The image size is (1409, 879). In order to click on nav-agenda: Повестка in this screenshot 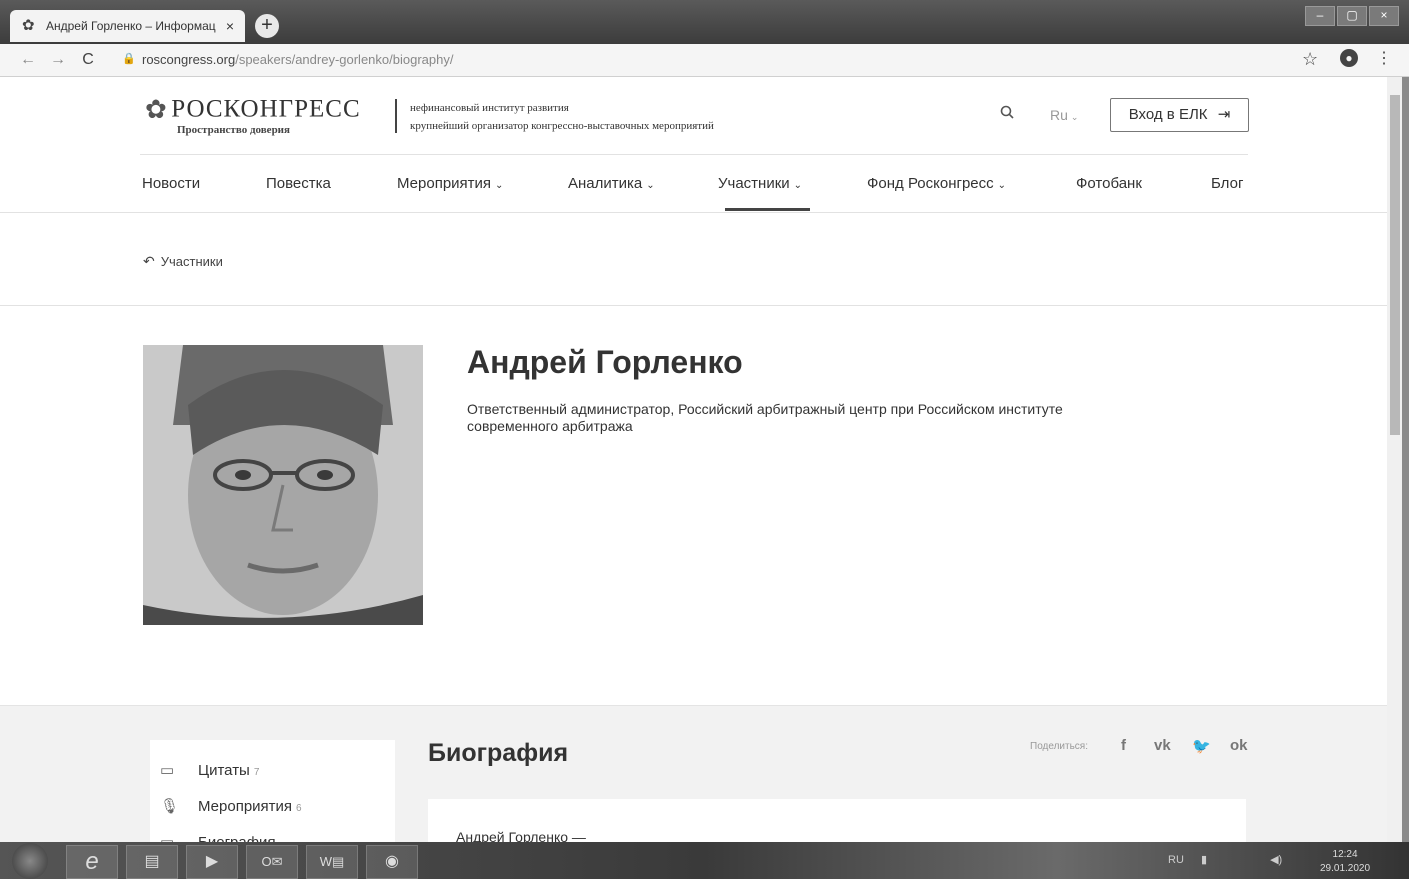, I will do `click(298, 183)`.